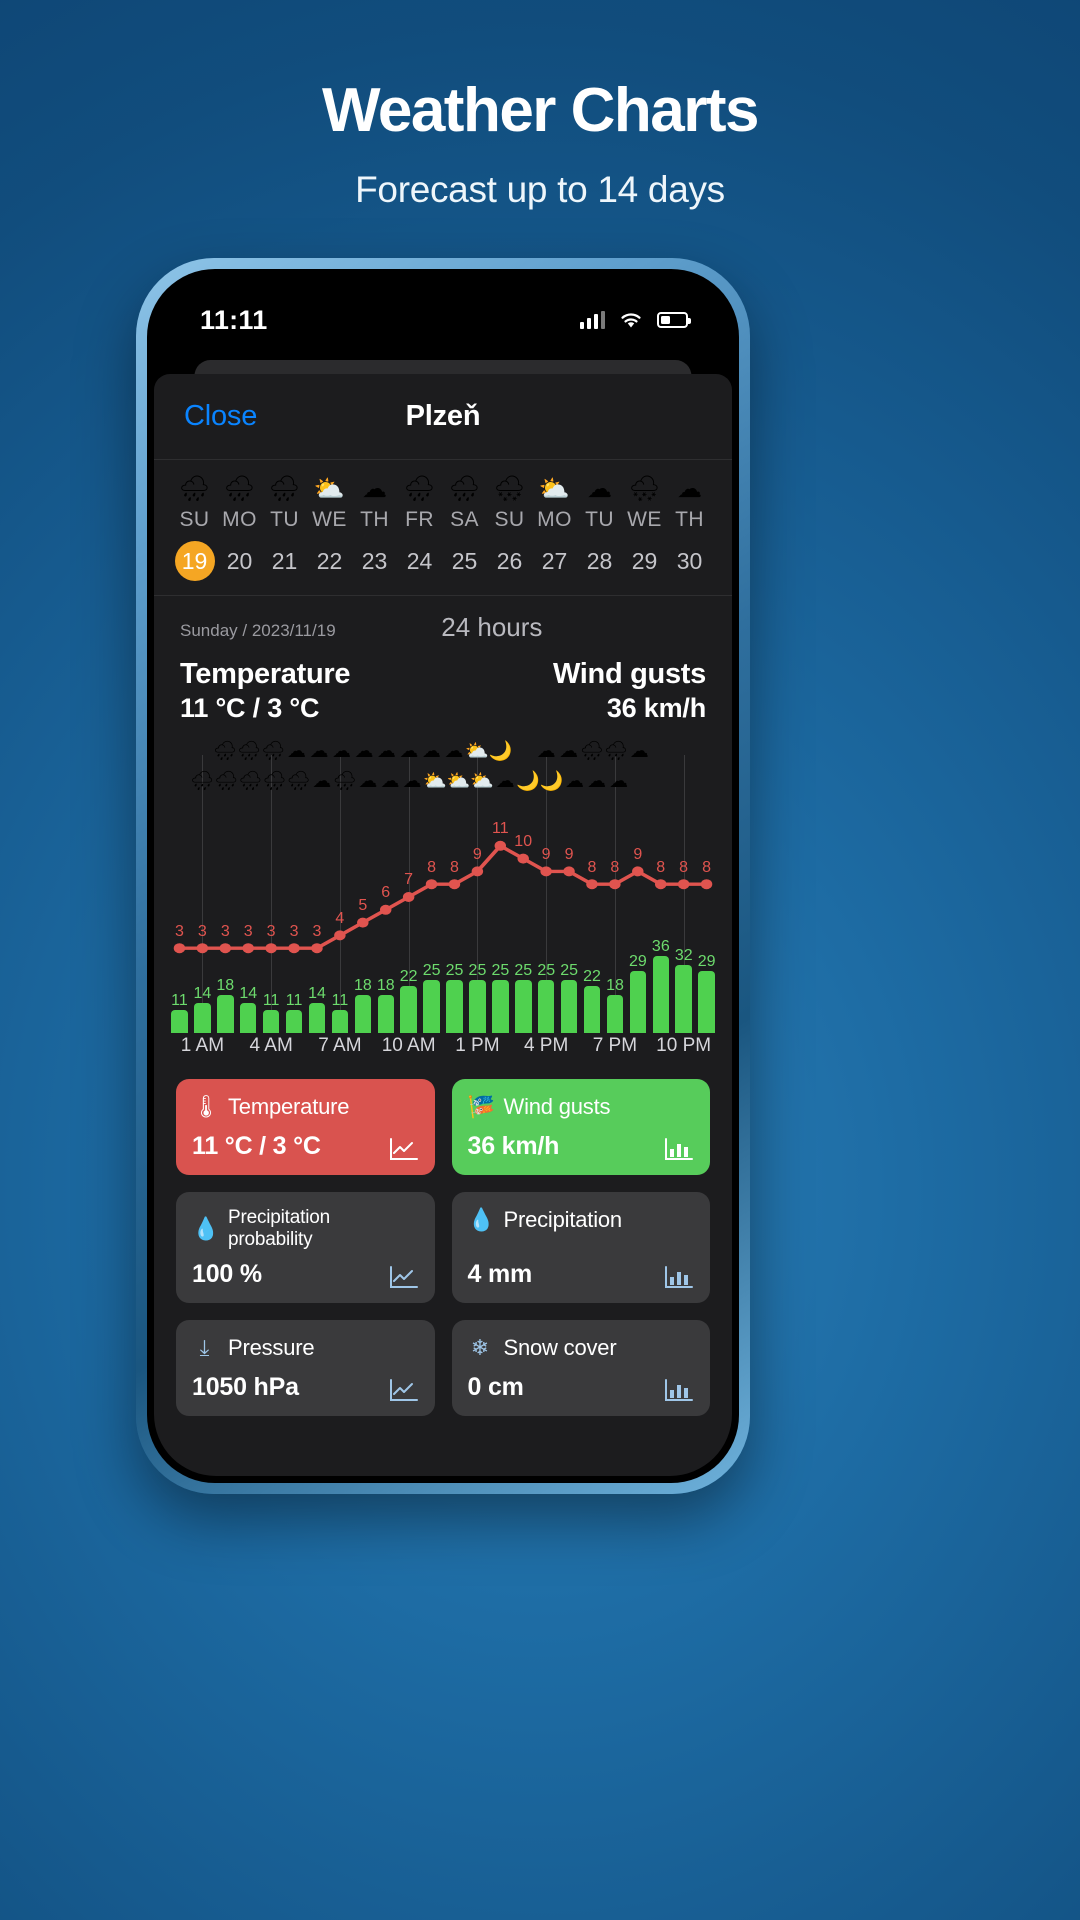 This screenshot has height=1920, width=1080. What do you see at coordinates (580, 1368) in the screenshot?
I see `metric-card-snow-cover: ❄ Snow cover 0 cm` at bounding box center [580, 1368].